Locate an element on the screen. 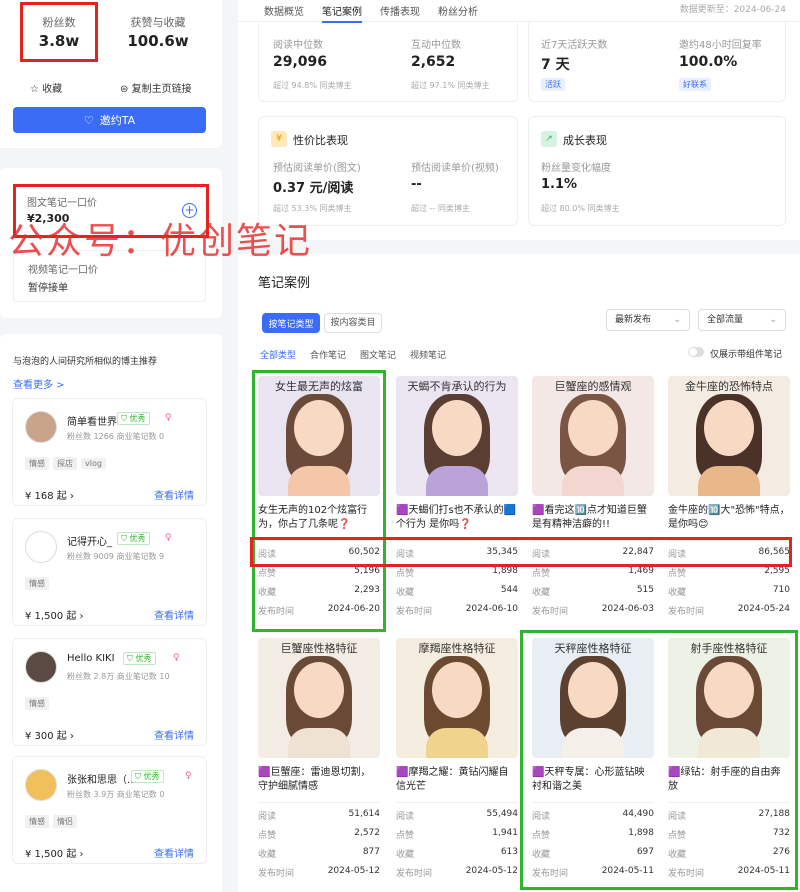 Image resolution: width=800 pixels, height=892 pixels. like-row: 点赞 2,572 is located at coordinates (319, 834).